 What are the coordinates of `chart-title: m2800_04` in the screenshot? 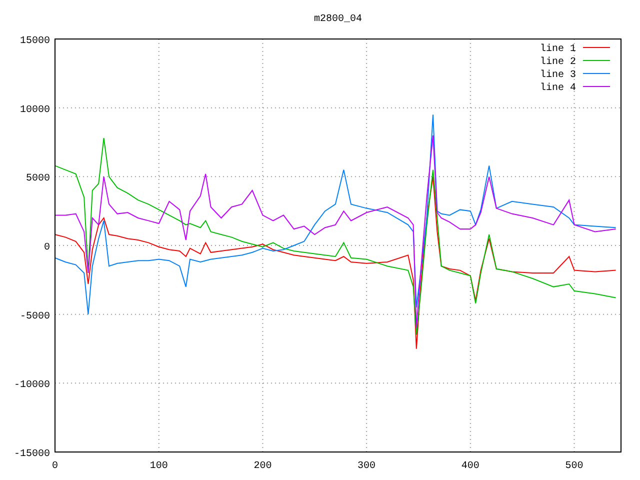 It's located at (338, 19).